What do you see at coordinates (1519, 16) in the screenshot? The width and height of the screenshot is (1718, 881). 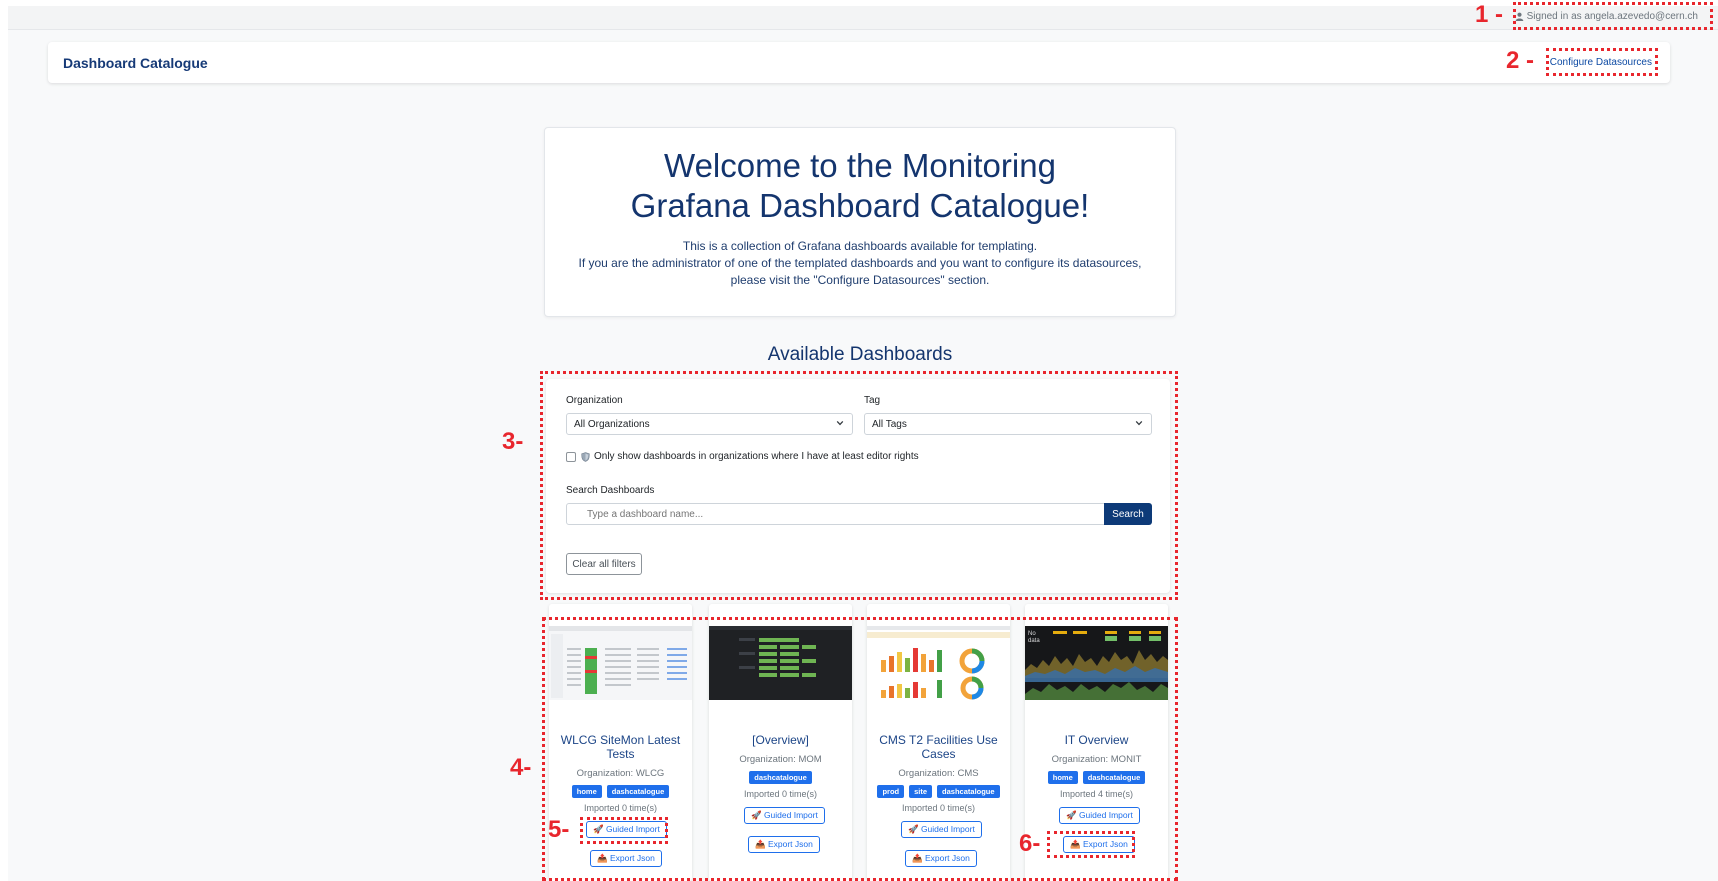 I see `user-icon` at bounding box center [1519, 16].